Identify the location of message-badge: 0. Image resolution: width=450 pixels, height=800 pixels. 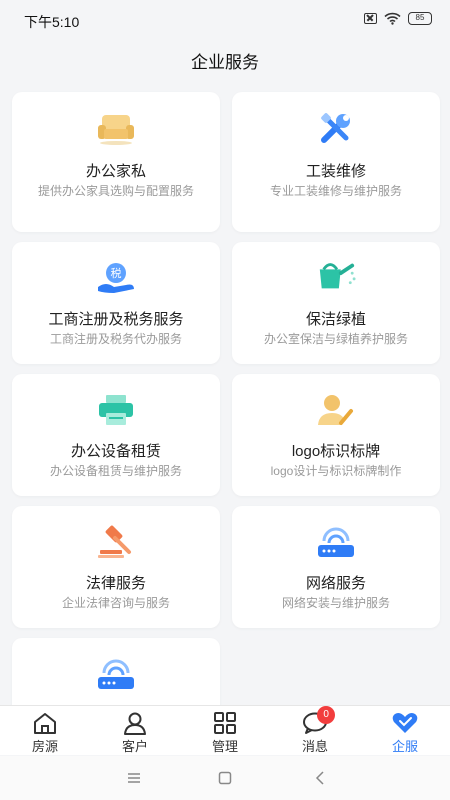
(326, 715).